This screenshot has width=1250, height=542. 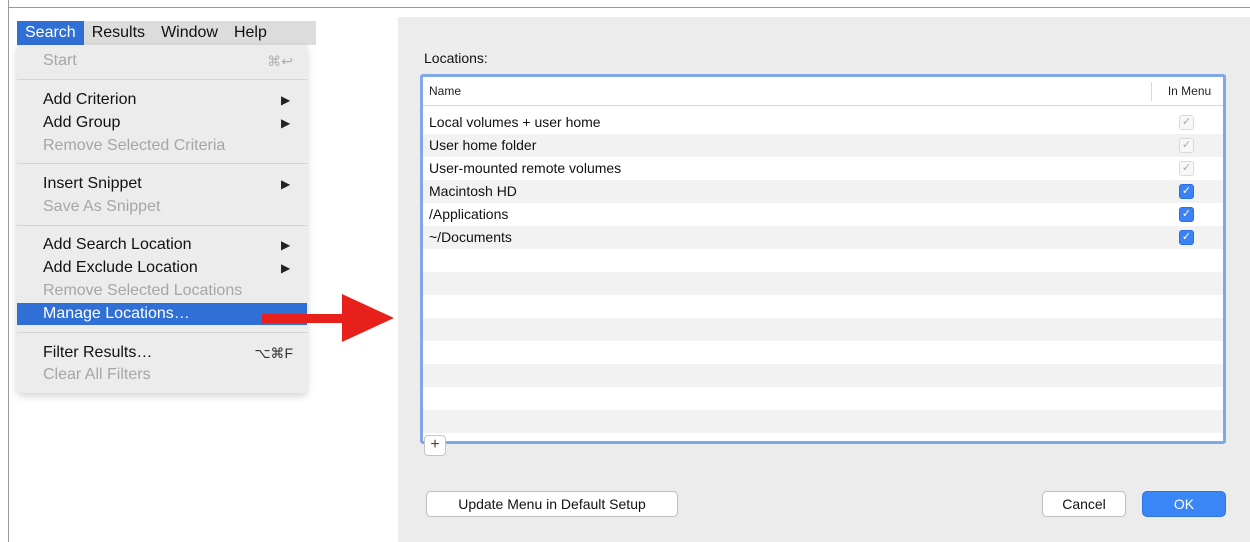 What do you see at coordinates (162, 353) in the screenshot?
I see `menu-item-filter-results: Filter Results… ⌥⌘F` at bounding box center [162, 353].